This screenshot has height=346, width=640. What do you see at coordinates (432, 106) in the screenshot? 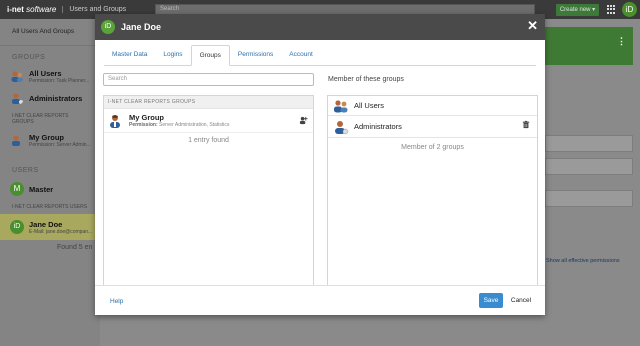
I see `list-item: All Users` at bounding box center [432, 106].